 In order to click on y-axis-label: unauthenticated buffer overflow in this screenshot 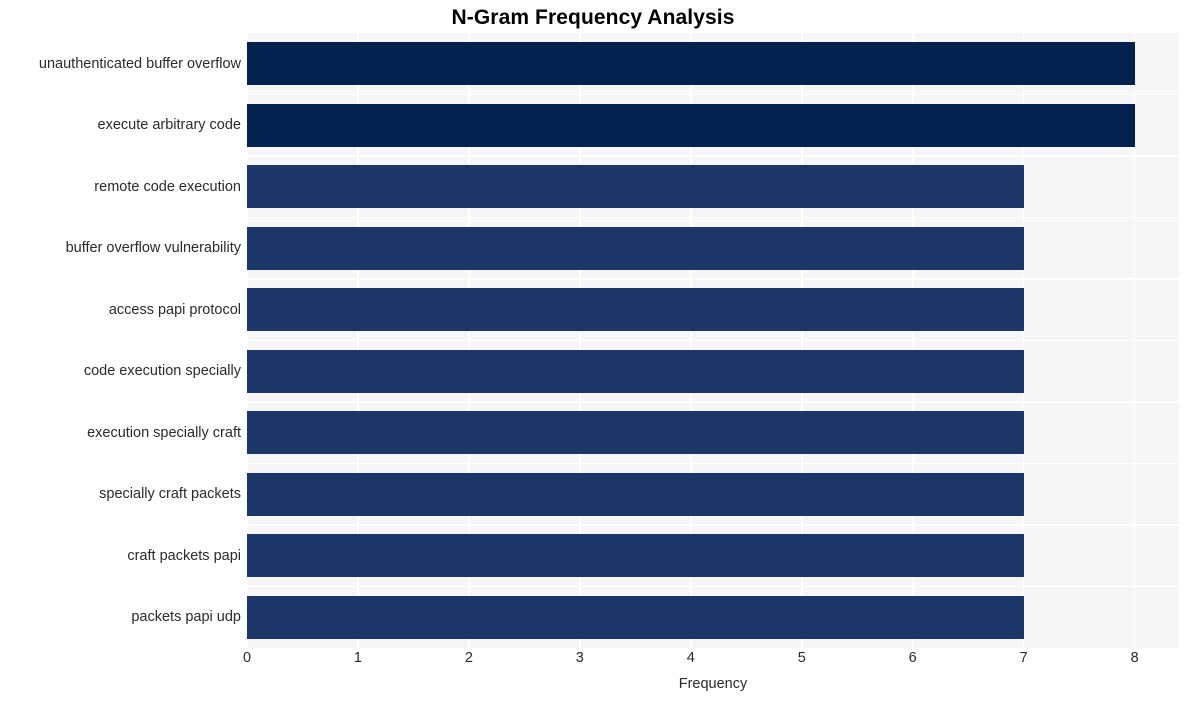, I will do `click(139, 63)`.